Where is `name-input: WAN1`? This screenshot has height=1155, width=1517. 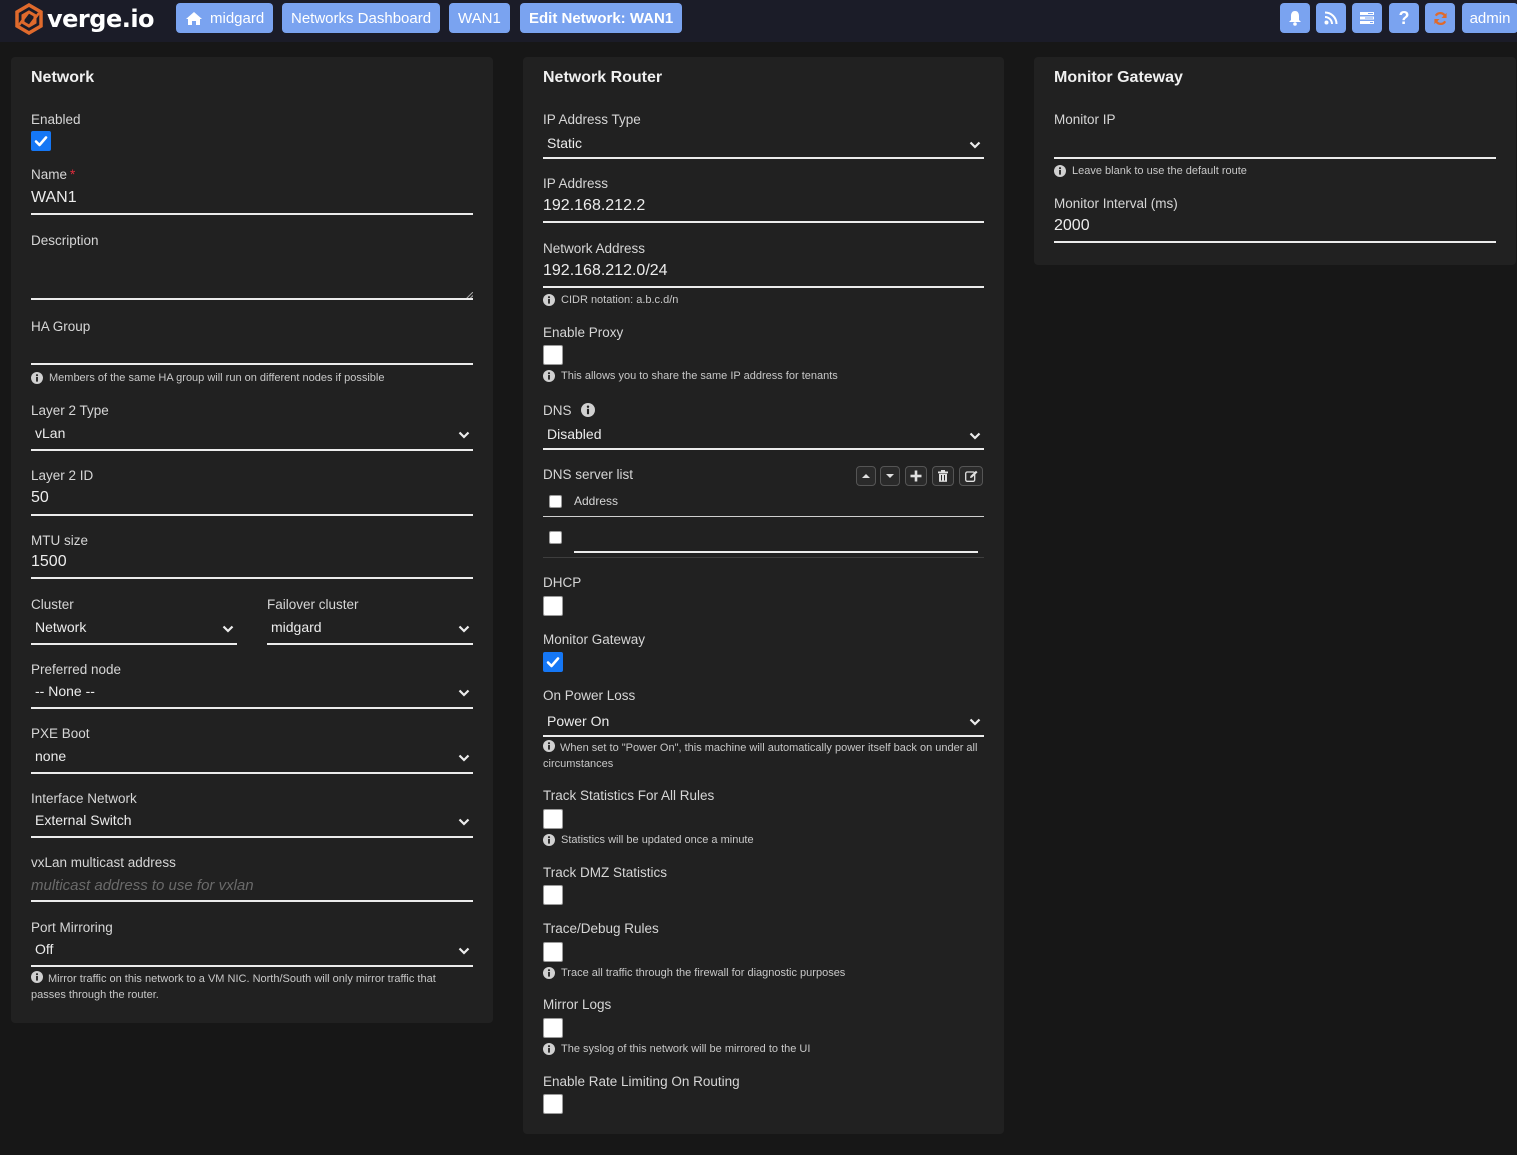
name-input: WAN1 is located at coordinates (54, 198).